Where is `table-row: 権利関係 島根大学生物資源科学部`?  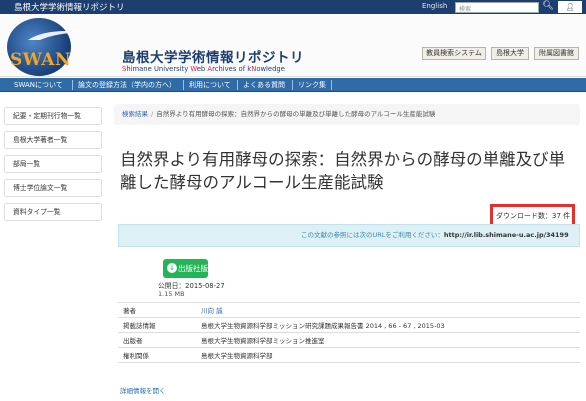 table-row: 権利関係 島根大学生物資源科学部 is located at coordinates (349, 355).